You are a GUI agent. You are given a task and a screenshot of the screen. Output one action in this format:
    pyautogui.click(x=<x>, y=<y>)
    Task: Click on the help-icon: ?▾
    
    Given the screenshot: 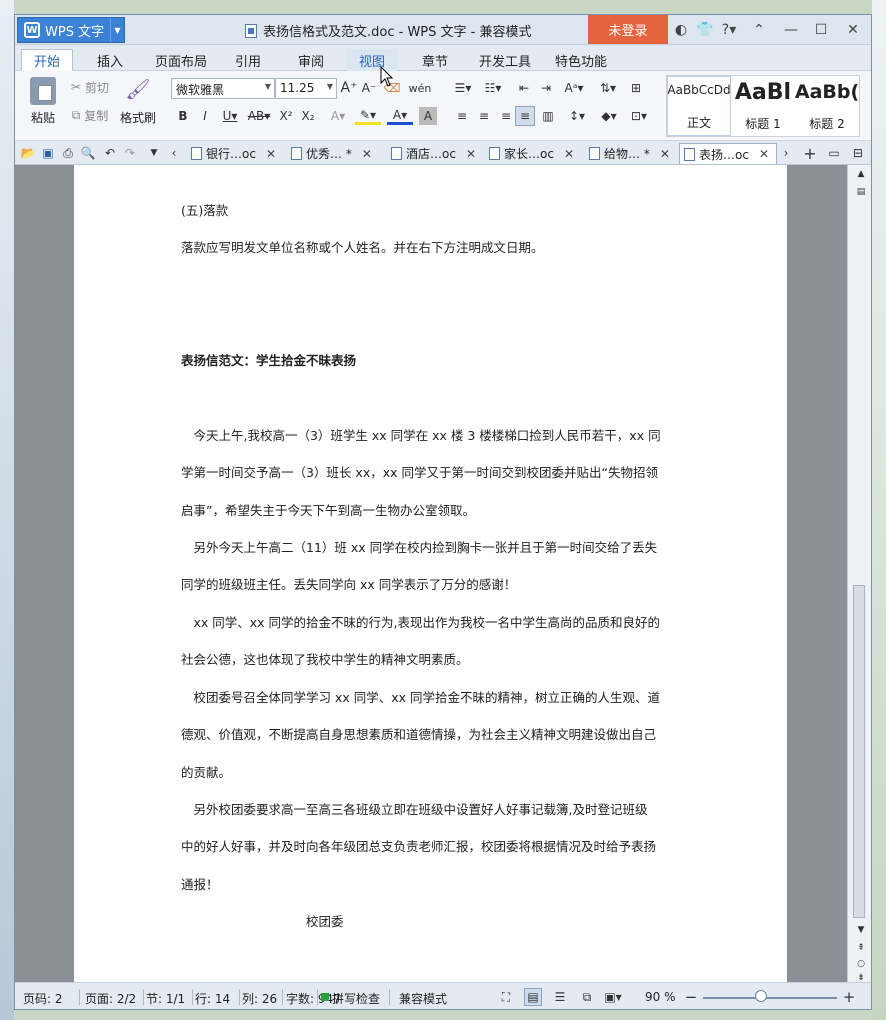 What is the action you would take?
    pyautogui.click(x=729, y=30)
    